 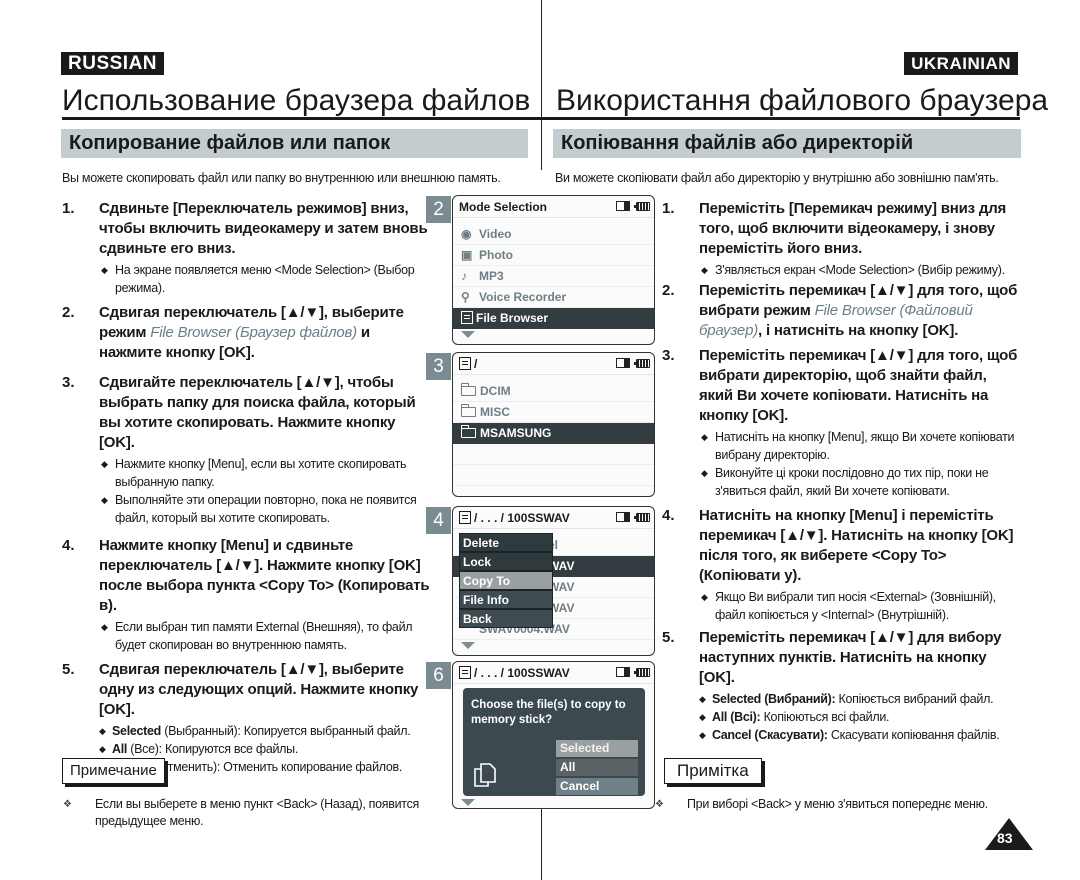 What do you see at coordinates (668, 290) in the screenshot?
I see `step-number: 2.` at bounding box center [668, 290].